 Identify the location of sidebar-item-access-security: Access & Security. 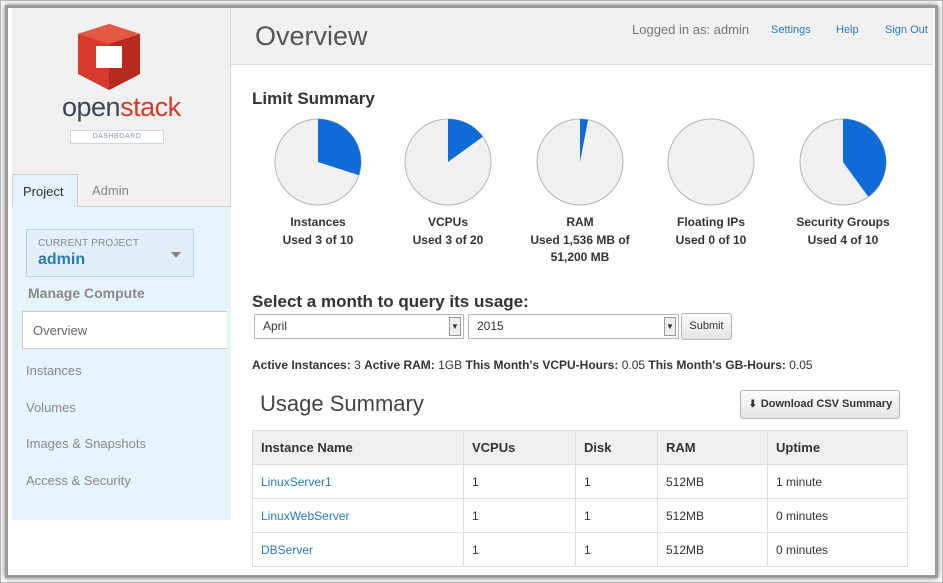
(78, 480).